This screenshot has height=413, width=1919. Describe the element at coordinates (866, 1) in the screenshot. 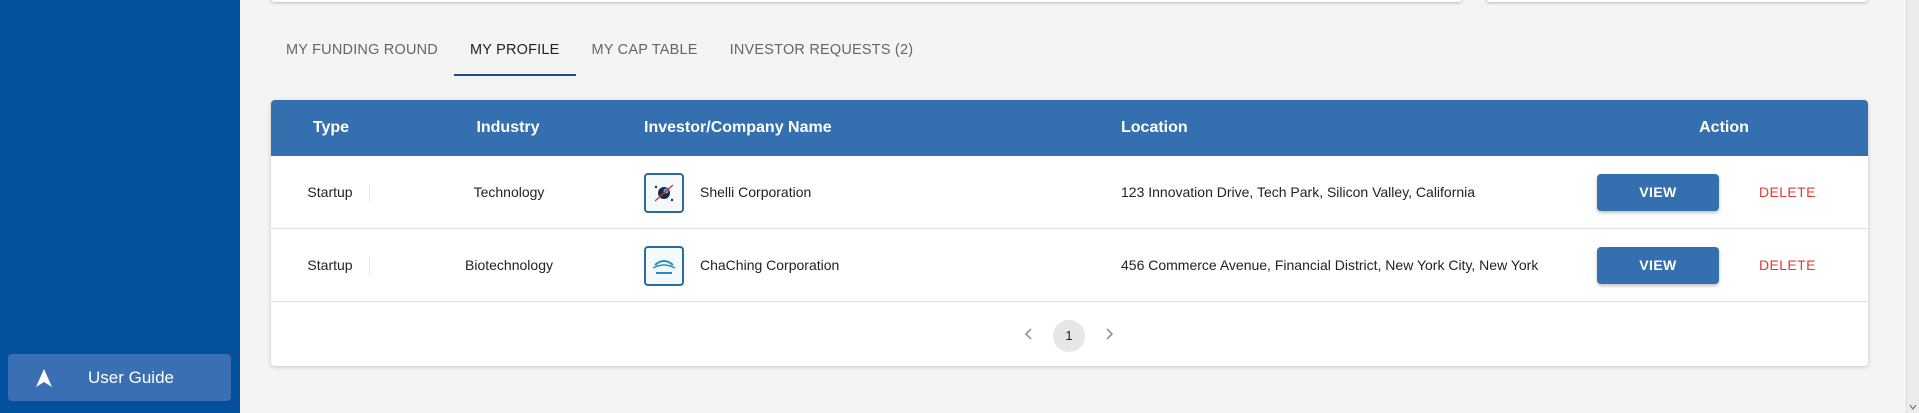

I see `top-card-left` at that location.